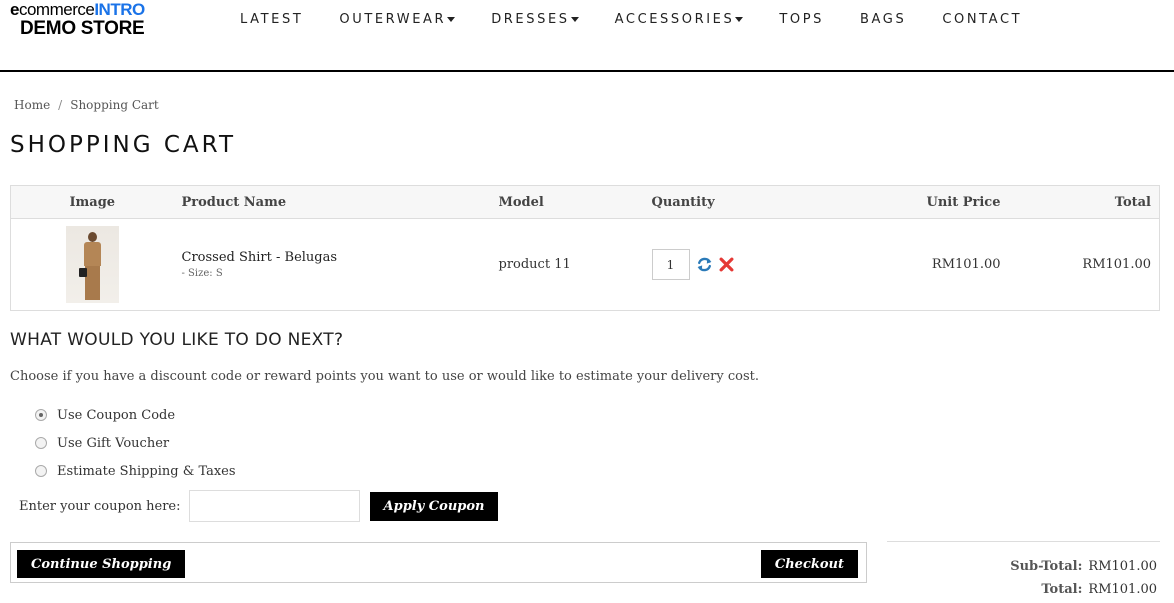 This screenshot has width=1174, height=603. Describe the element at coordinates (114, 105) in the screenshot. I see `breadcrumb-current-link: Shopping Cart` at that location.